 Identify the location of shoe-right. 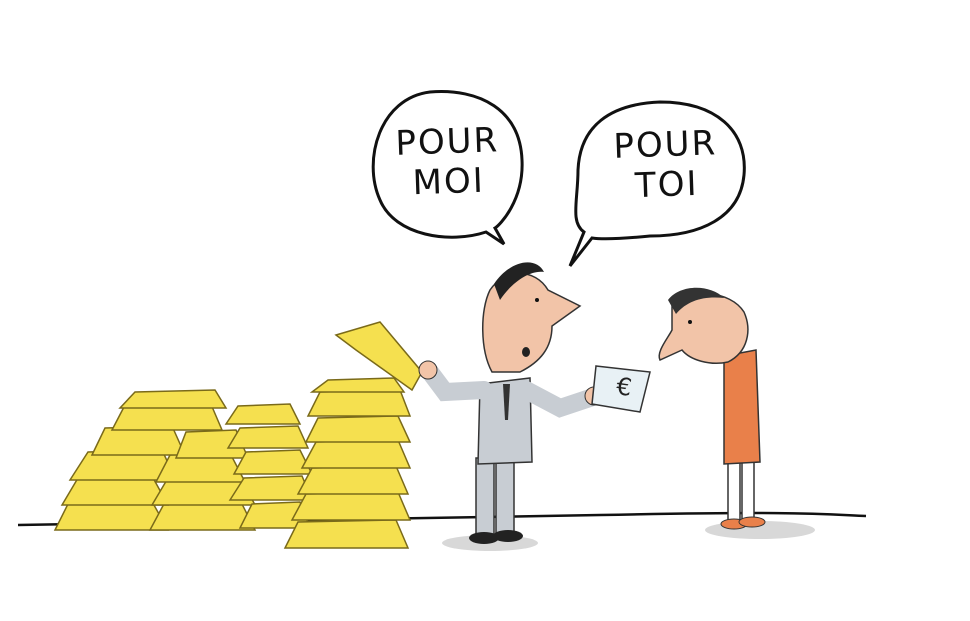
(508, 536).